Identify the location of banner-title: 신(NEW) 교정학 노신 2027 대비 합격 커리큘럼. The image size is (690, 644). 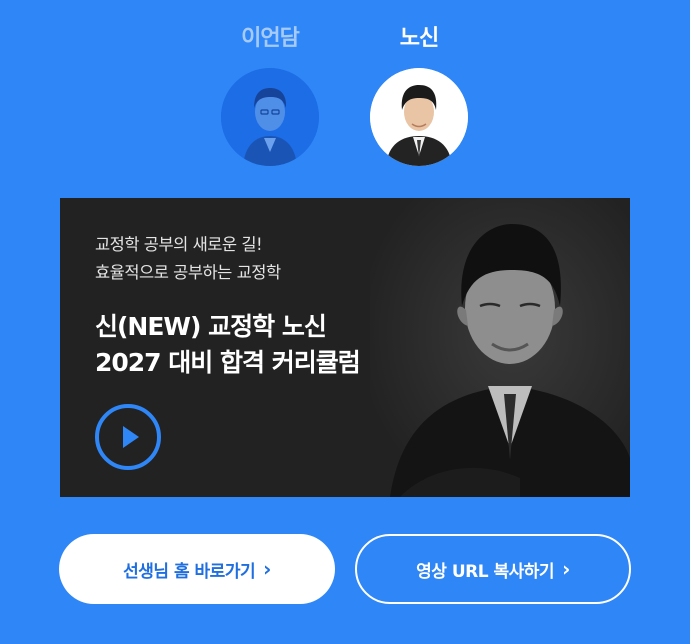
(228, 345).